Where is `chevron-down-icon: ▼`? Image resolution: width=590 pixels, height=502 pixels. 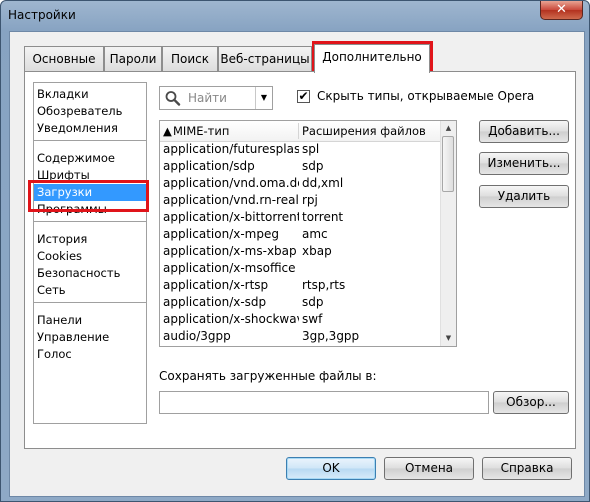
chevron-down-icon: ▼ is located at coordinates (263, 98).